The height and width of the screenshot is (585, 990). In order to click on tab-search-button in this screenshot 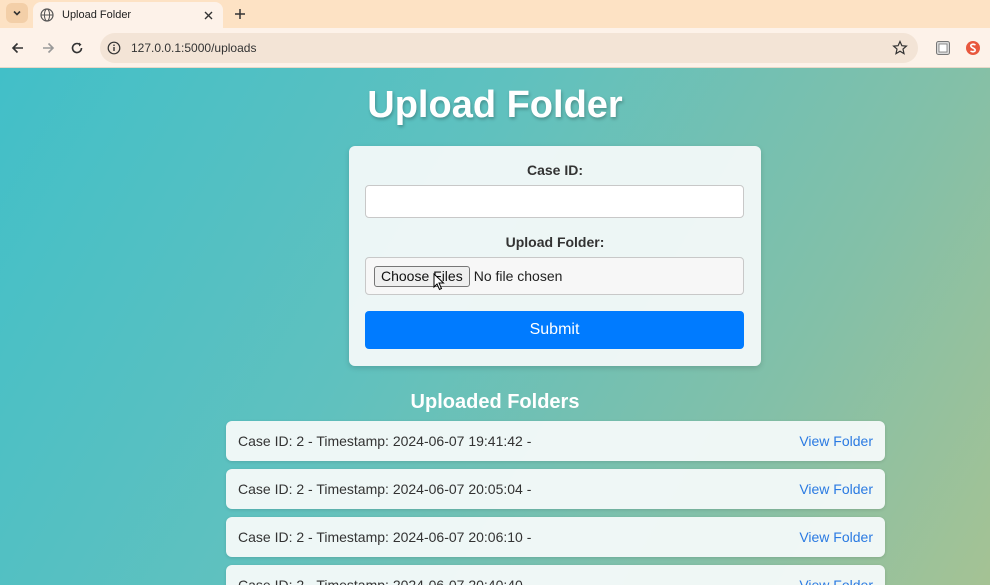, I will do `click(17, 13)`.